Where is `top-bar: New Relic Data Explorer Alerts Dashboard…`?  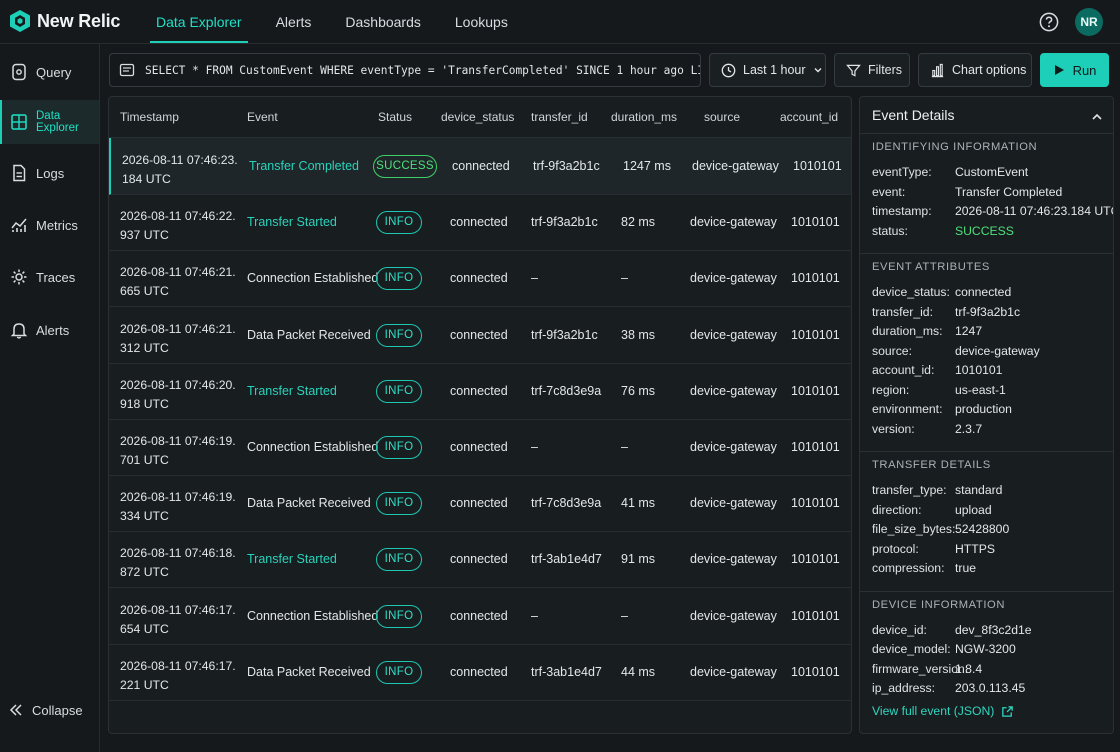 top-bar: New Relic Data Explorer Alerts Dashboard… is located at coordinates (560, 22).